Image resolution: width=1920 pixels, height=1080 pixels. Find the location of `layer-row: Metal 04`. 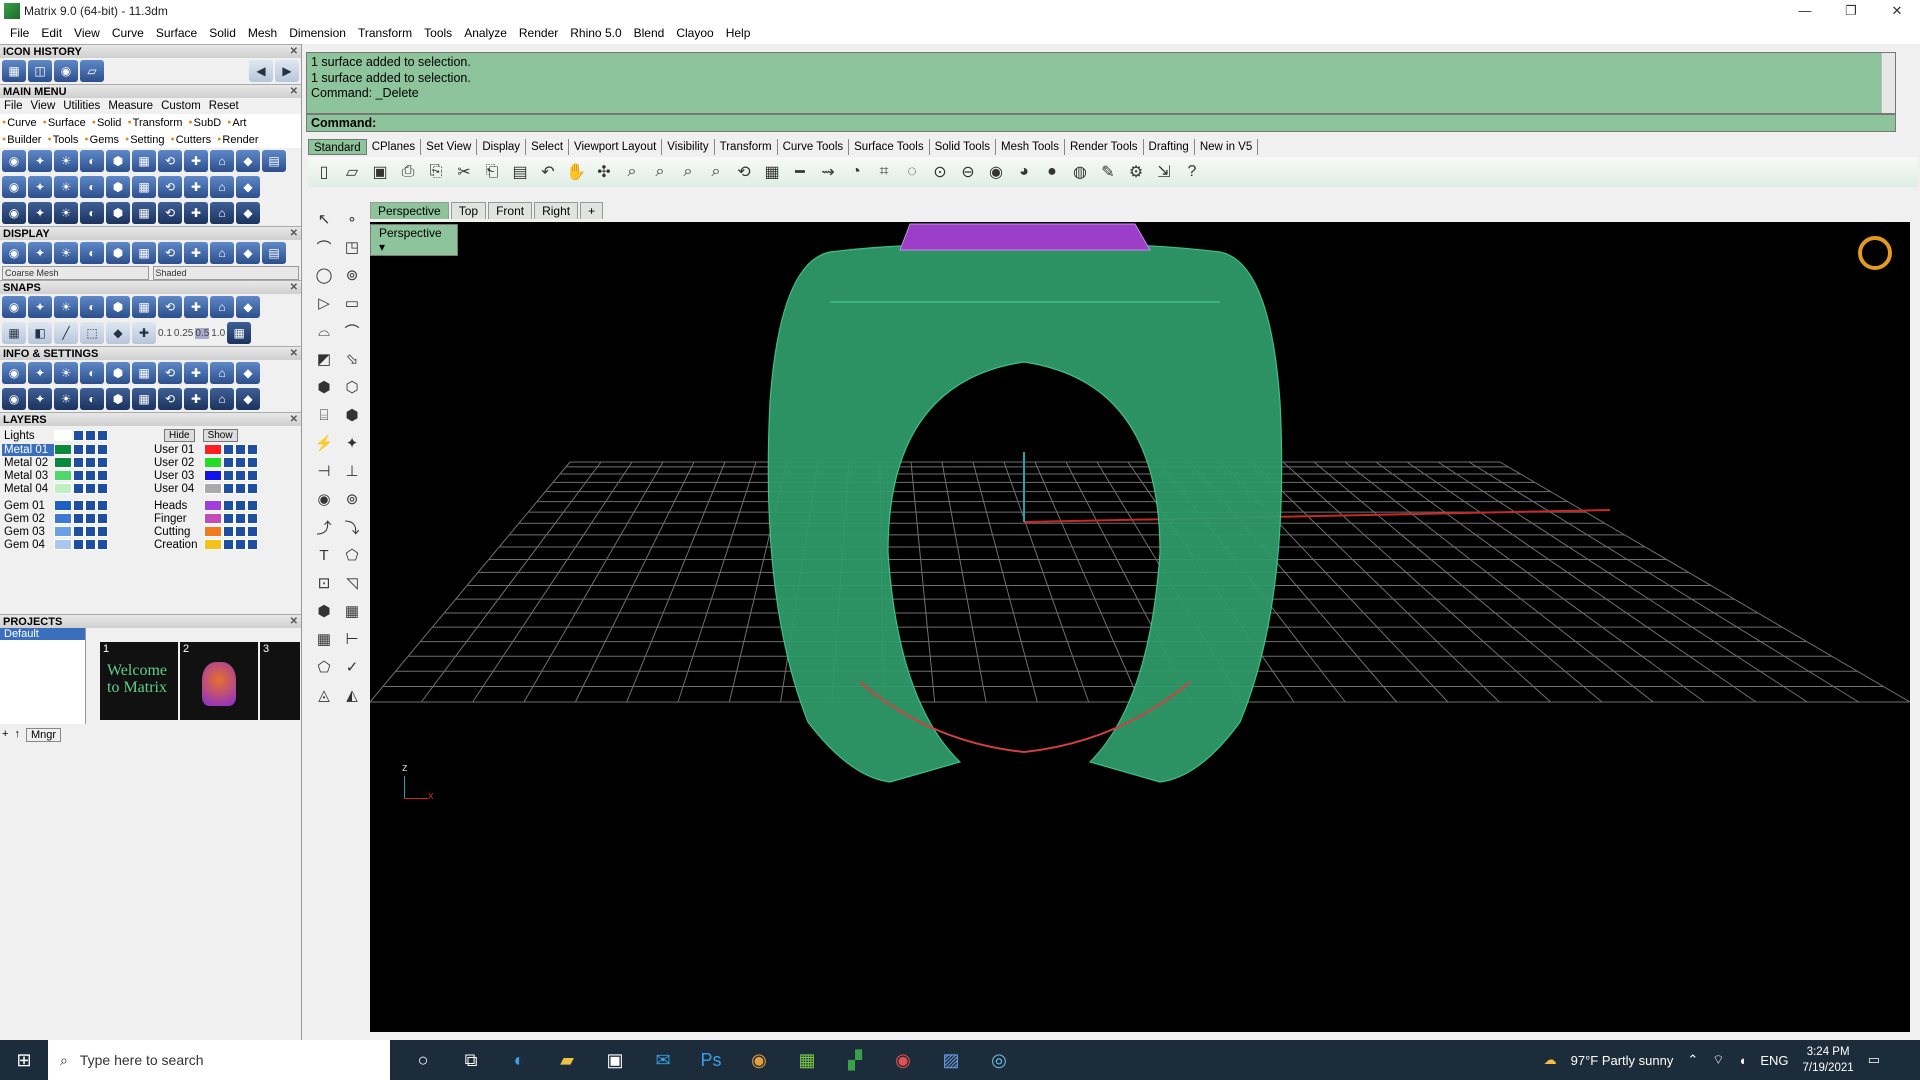

layer-row: Metal 04 is located at coordinates (55, 488).